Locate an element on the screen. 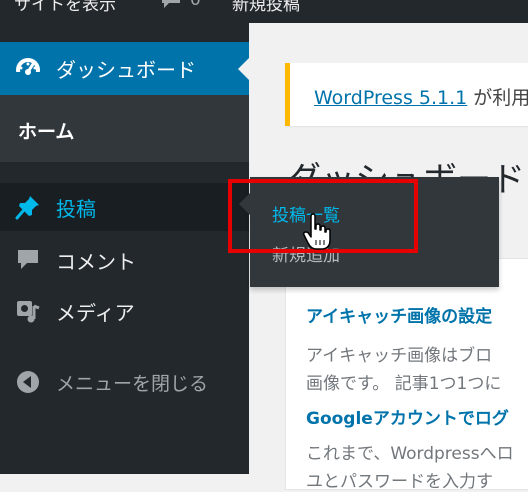  feed-item-excerpt: ユとパスワードを入力す is located at coordinates (399, 482).